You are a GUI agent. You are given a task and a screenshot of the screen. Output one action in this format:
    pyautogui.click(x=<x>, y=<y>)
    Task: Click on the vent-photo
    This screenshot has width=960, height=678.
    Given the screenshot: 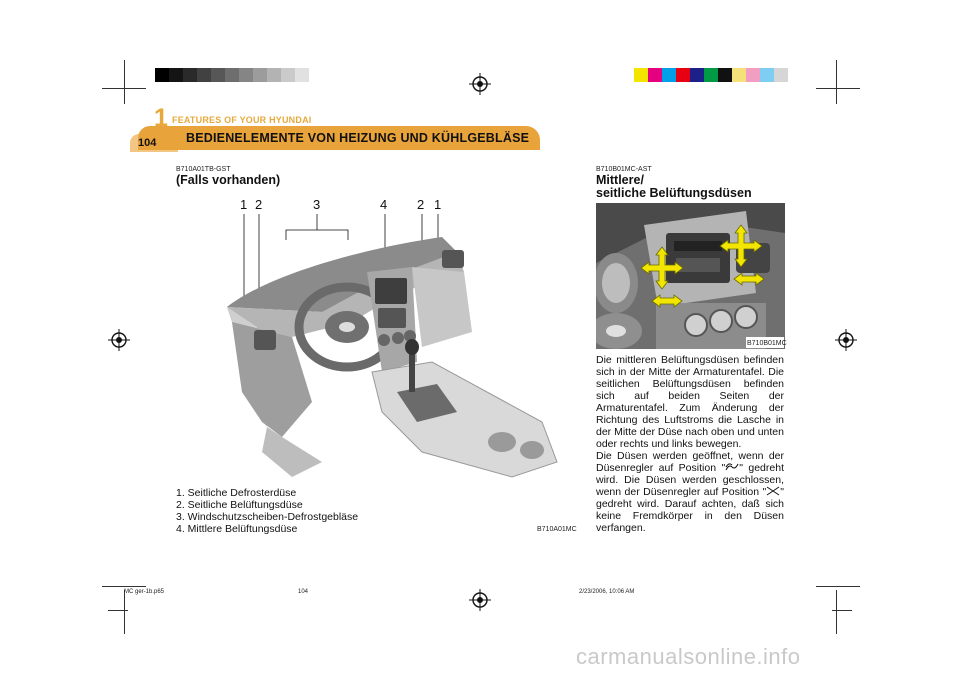 What is the action you would take?
    pyautogui.click(x=690, y=276)
    